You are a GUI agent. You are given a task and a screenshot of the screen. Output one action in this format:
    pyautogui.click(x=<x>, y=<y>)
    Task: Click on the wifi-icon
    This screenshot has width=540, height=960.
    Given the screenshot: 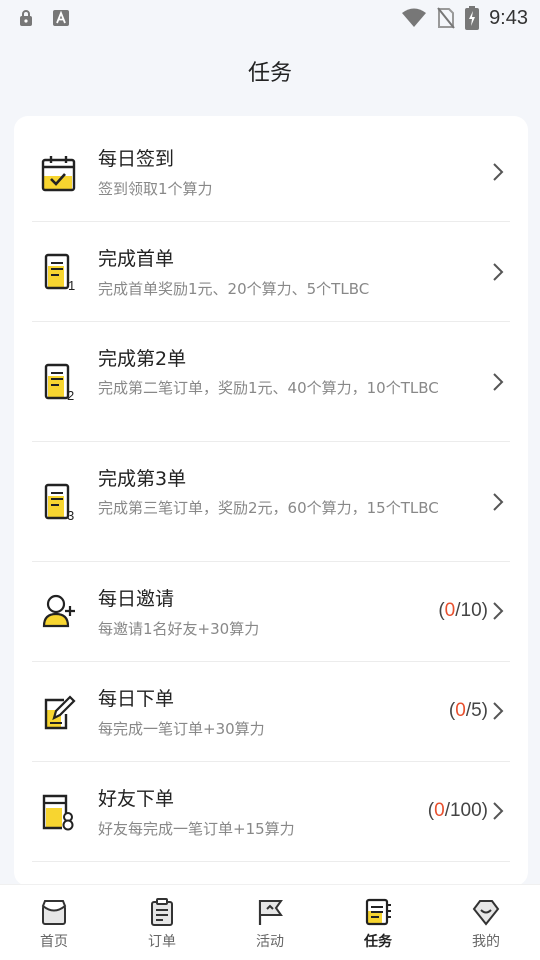 What is the action you would take?
    pyautogui.click(x=414, y=17)
    